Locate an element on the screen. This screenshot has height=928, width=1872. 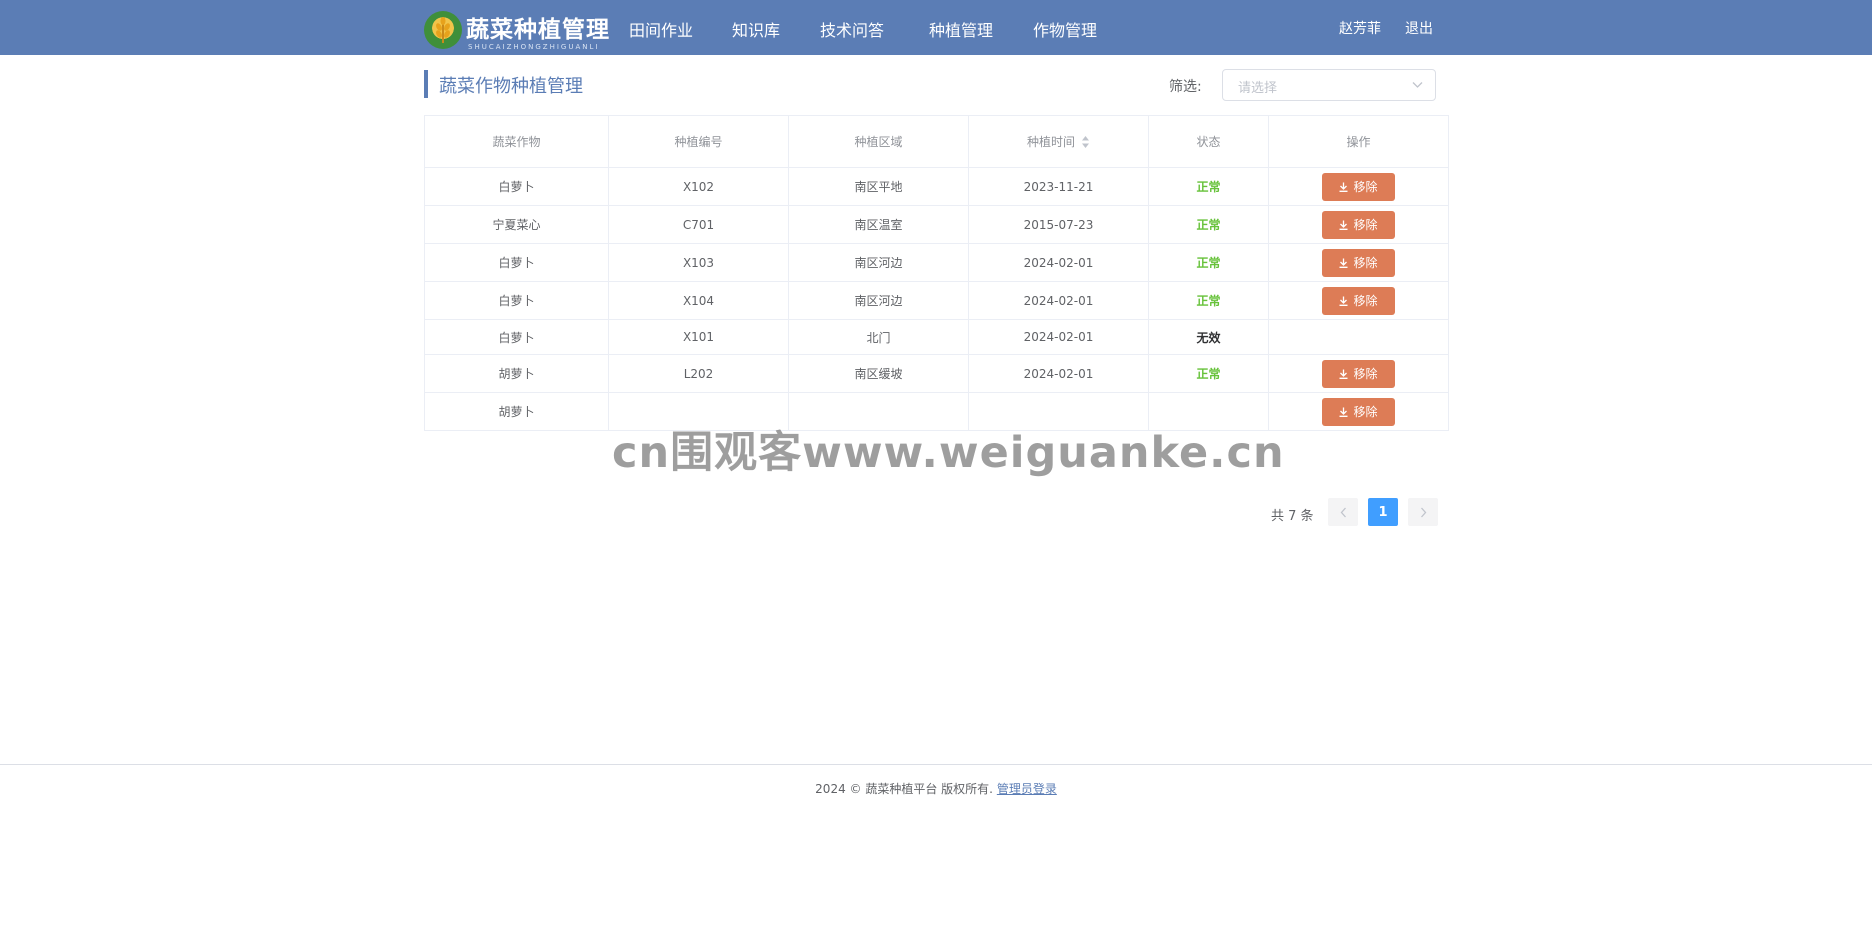
cell-area: 北门 is located at coordinates (879, 337).